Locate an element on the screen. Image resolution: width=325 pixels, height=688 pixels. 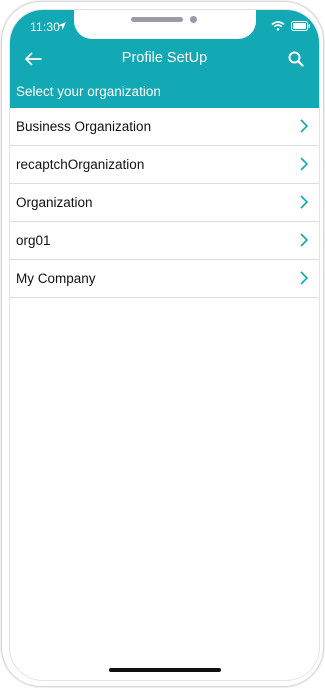
status-bar: 11:30 is located at coordinates (164, 25).